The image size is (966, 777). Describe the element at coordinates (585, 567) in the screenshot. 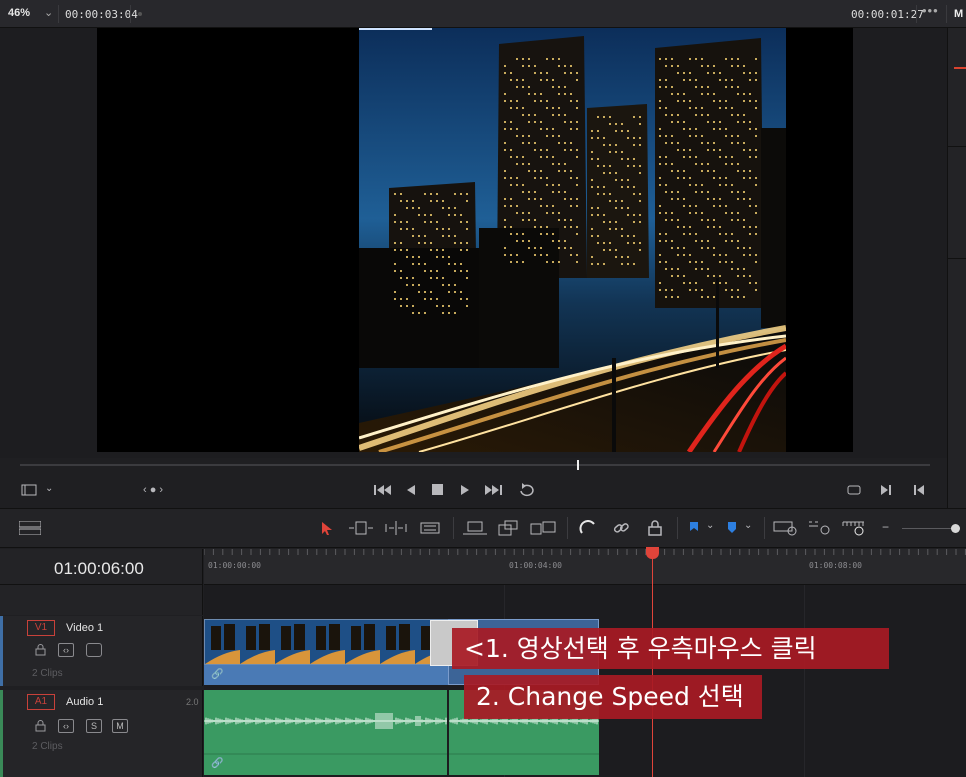

I see `timeline-ruler: 01:00:00:00 01:00:04:00 01:00:08:00` at that location.